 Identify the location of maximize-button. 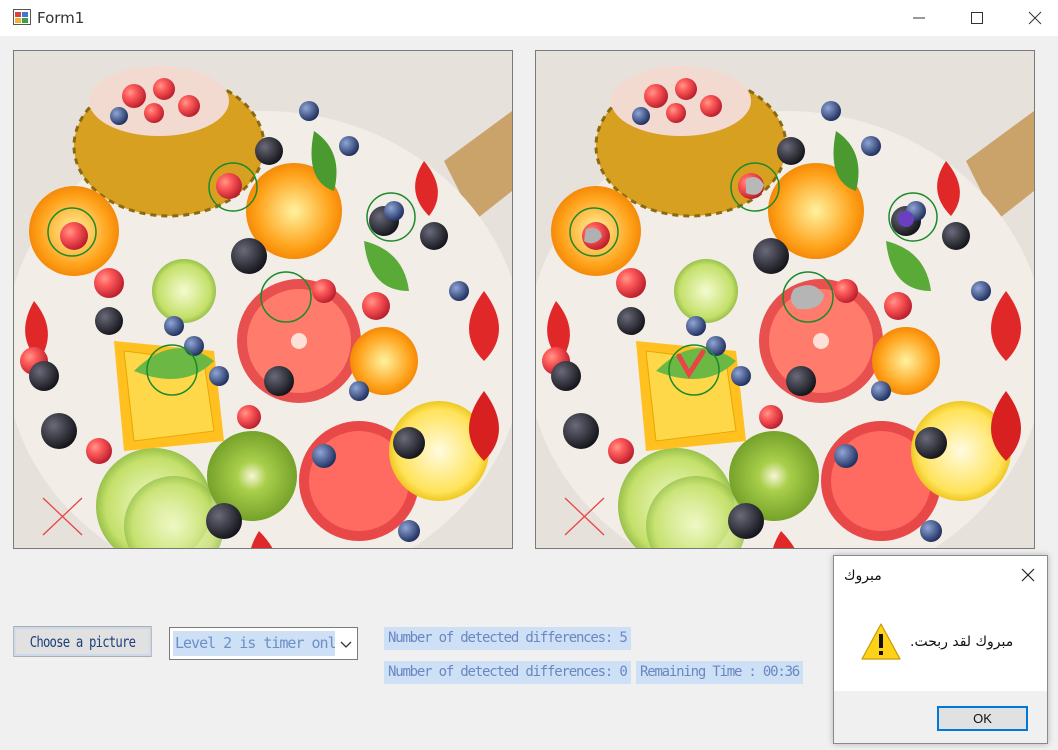
(977, 18).